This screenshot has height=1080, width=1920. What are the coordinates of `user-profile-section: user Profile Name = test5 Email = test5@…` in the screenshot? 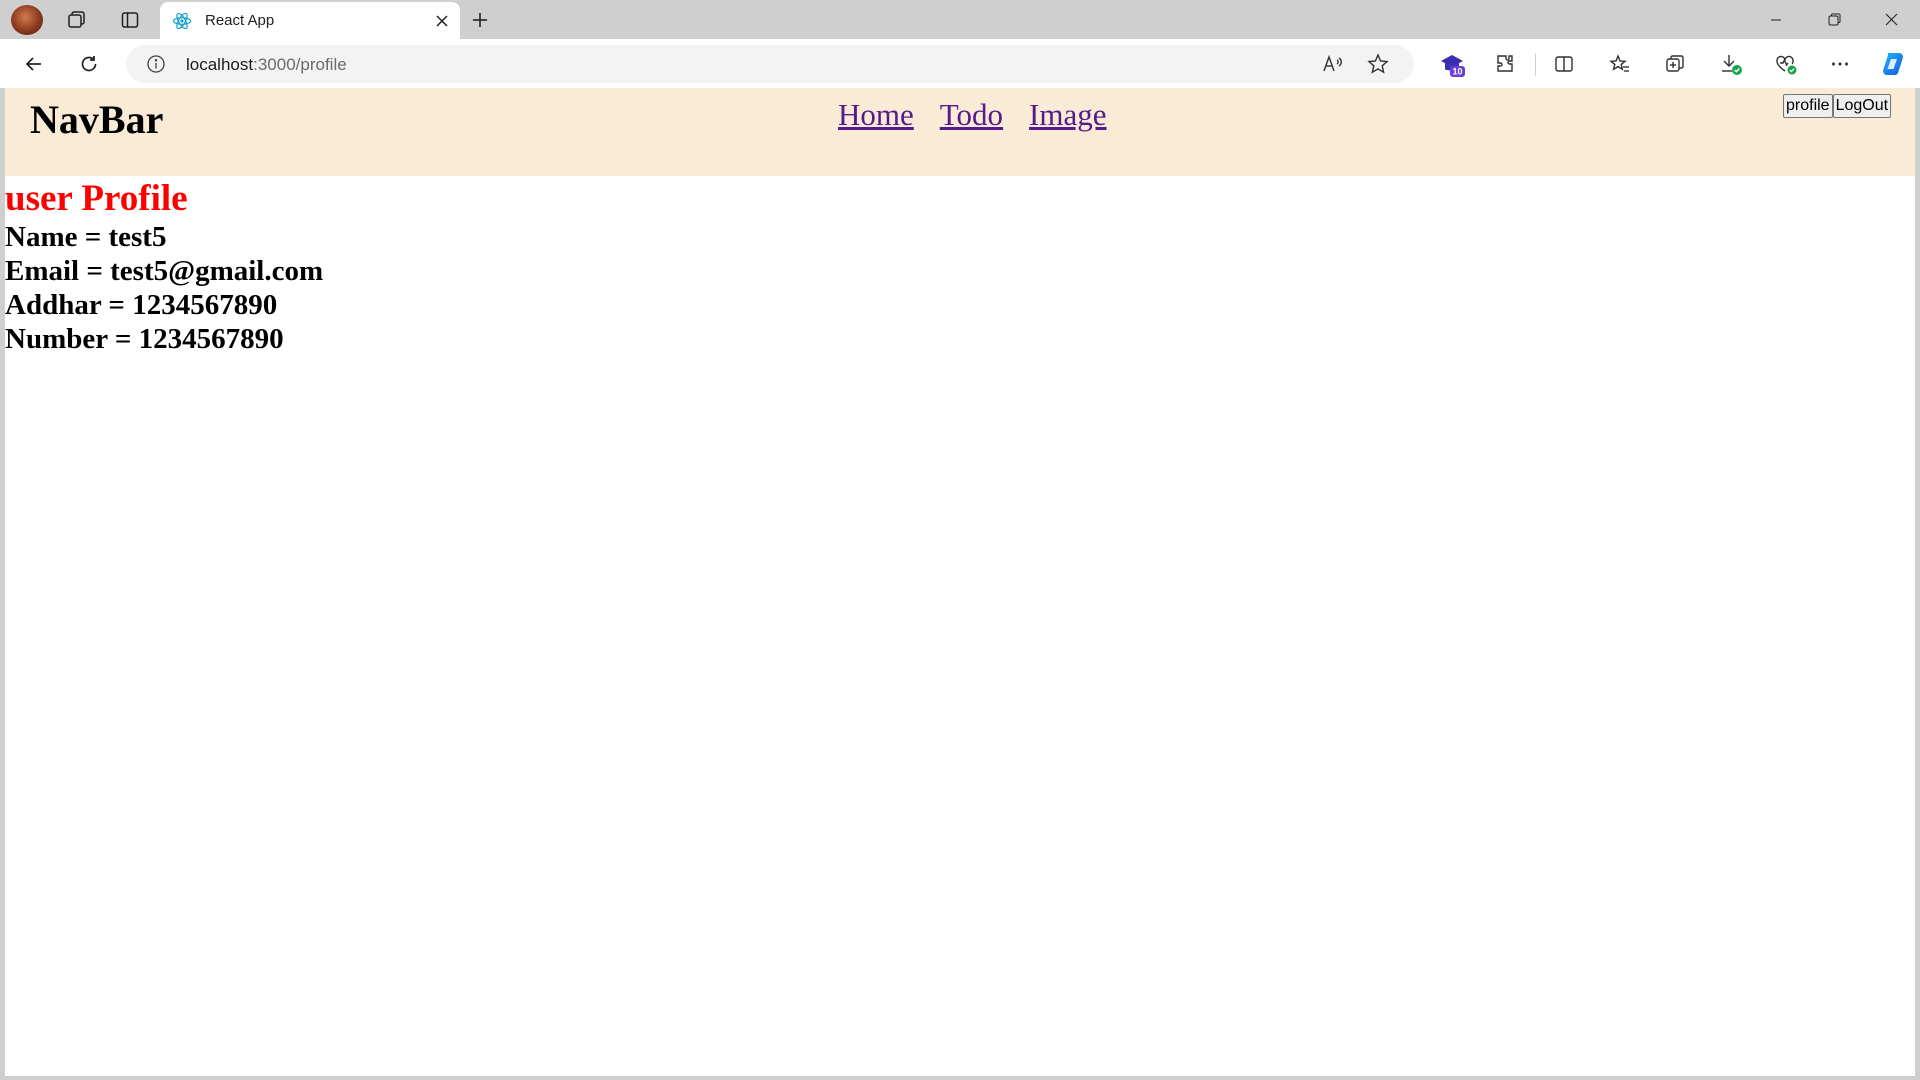 It's located at (164, 266).